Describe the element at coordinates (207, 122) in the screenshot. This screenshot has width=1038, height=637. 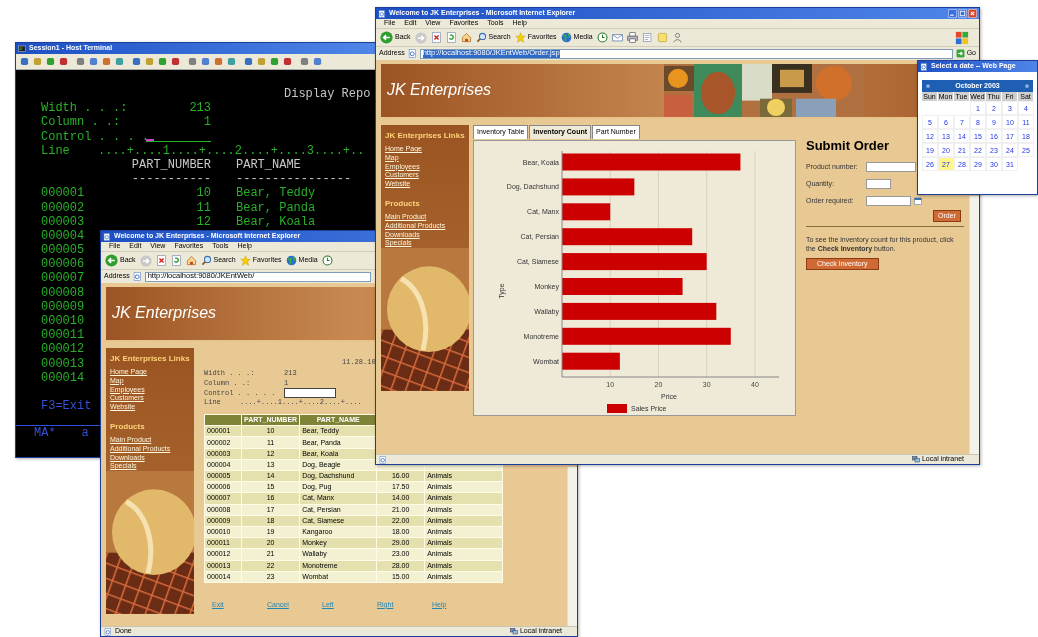
I see `field-value: 1` at that location.